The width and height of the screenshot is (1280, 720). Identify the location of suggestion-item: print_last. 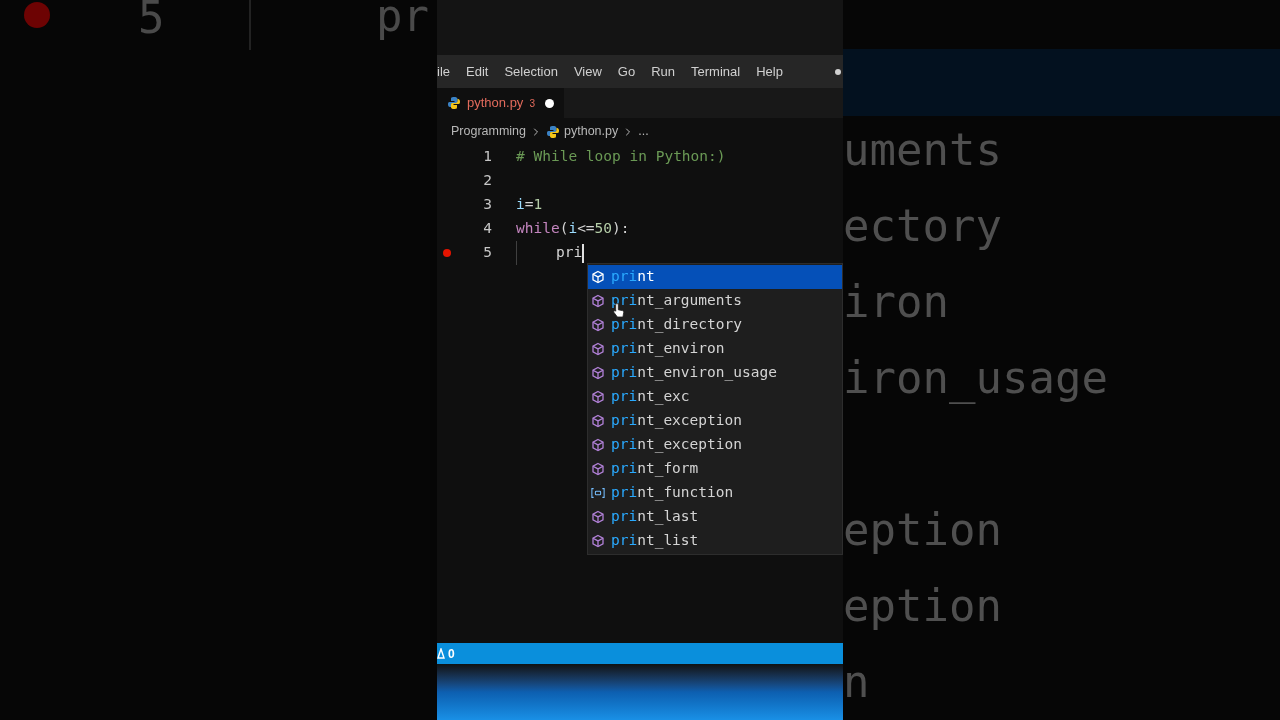
(715, 517).